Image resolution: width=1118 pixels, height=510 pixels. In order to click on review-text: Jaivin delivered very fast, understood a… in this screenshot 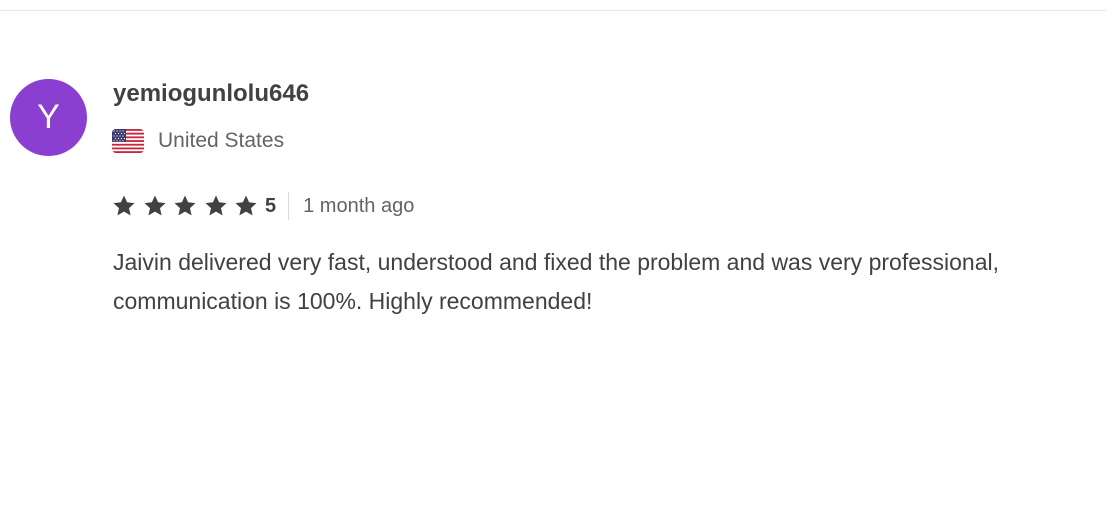, I will do `click(556, 281)`.